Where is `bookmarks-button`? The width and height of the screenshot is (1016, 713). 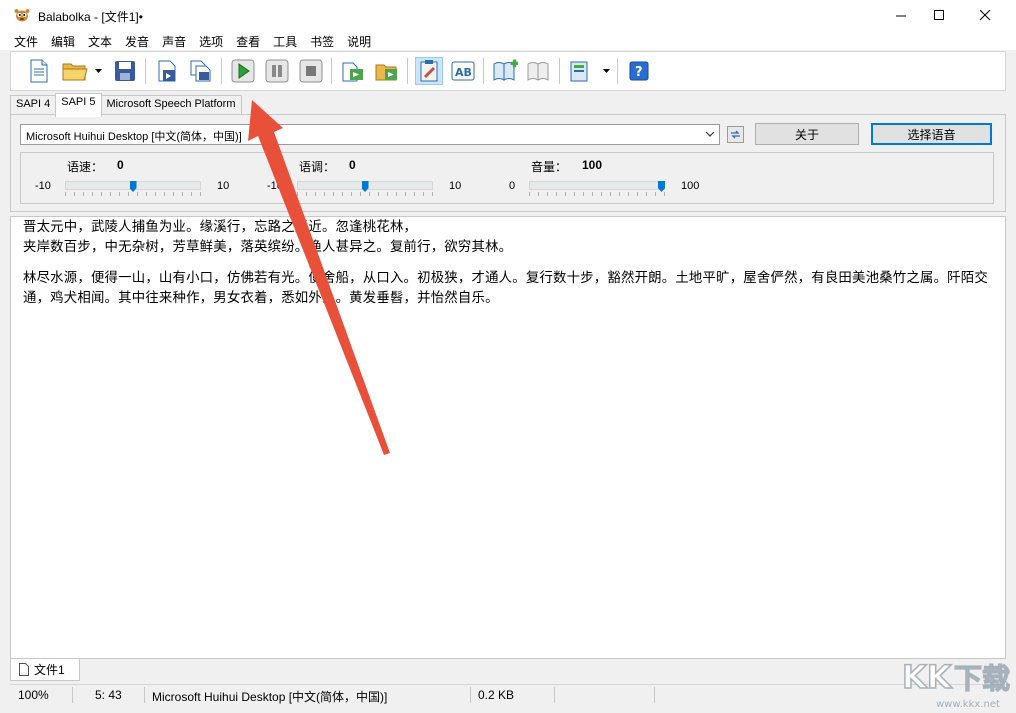
bookmarks-button is located at coordinates (539, 71).